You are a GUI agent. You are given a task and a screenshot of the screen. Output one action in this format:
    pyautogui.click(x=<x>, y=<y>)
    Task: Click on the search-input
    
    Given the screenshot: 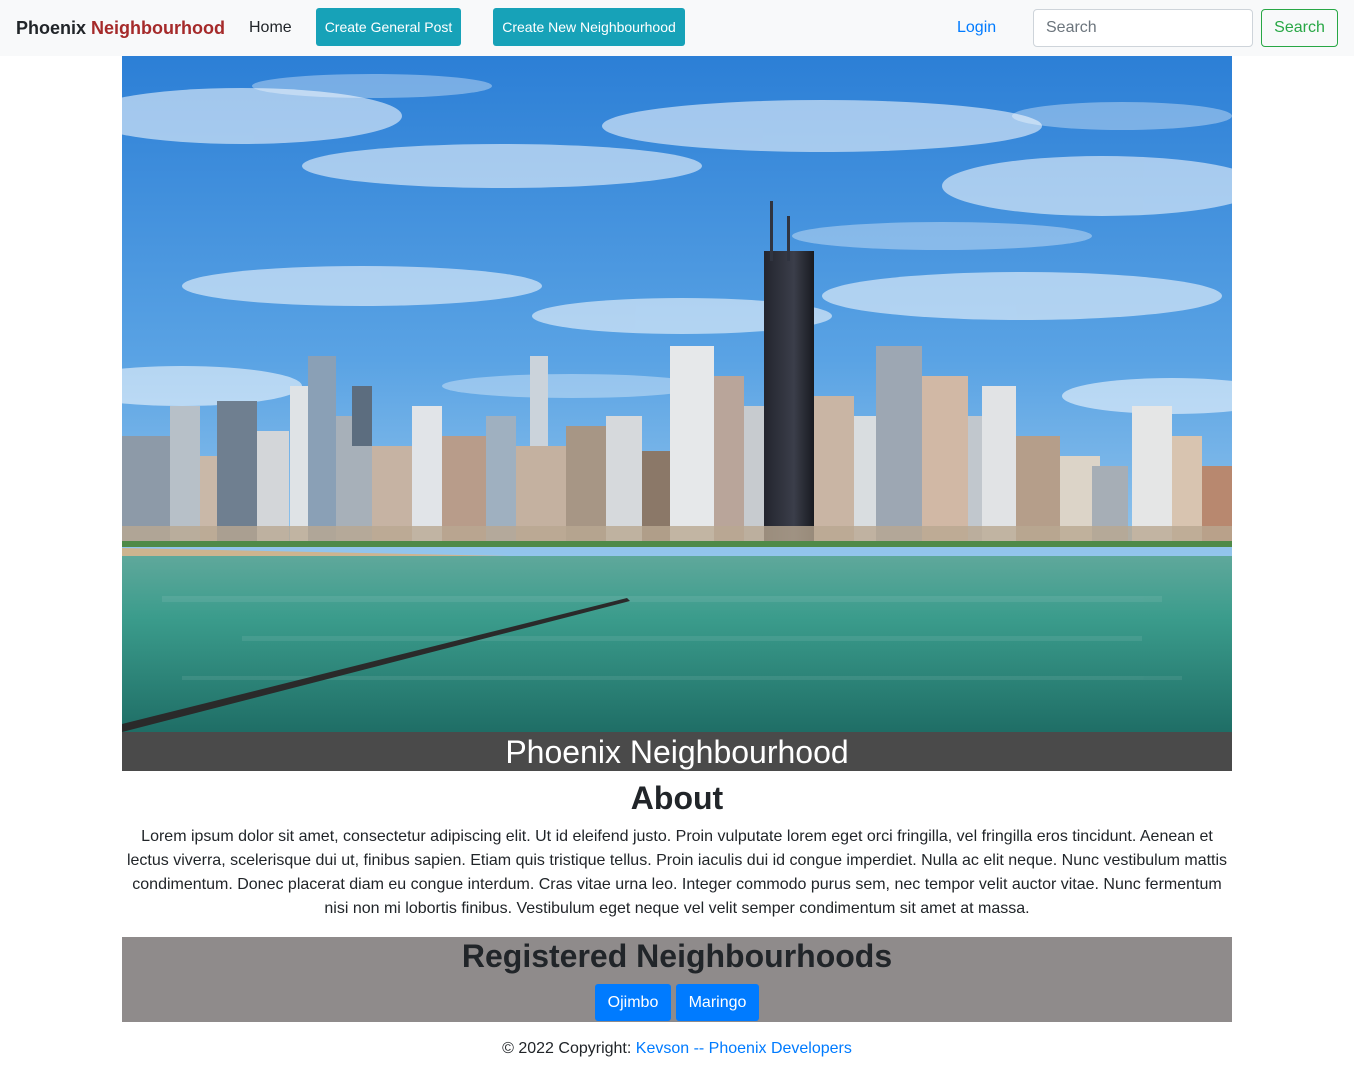 What is the action you would take?
    pyautogui.click(x=1143, y=28)
    